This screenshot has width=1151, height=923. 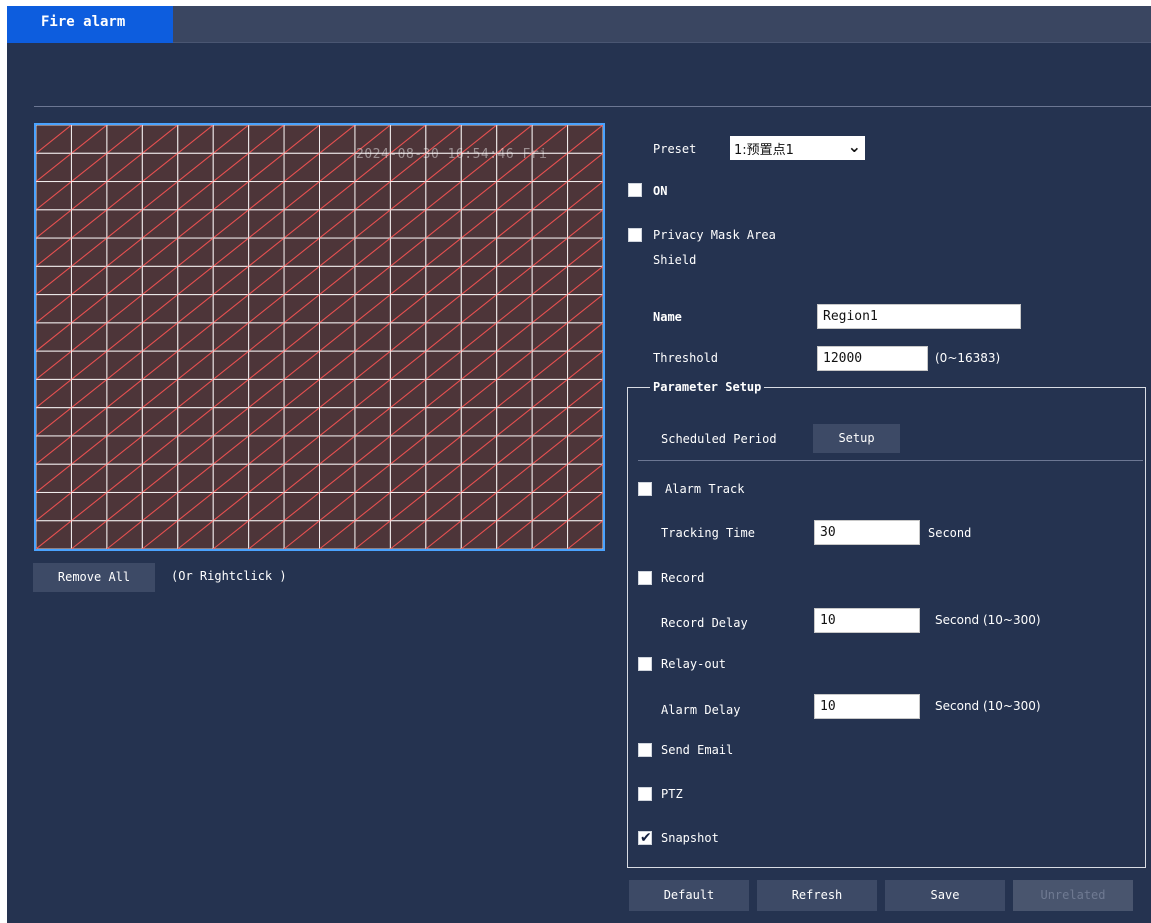 I want to click on record-delay-label: Record Delay, so click(x=704, y=623).